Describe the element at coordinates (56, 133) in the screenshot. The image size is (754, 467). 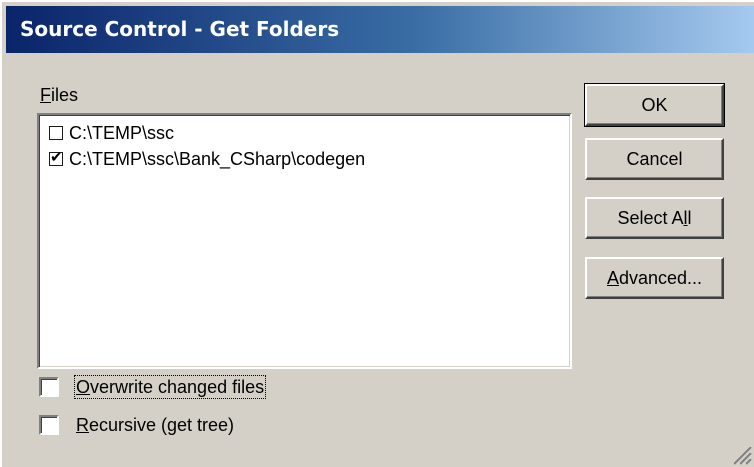
I see `list-item-checkbox` at that location.